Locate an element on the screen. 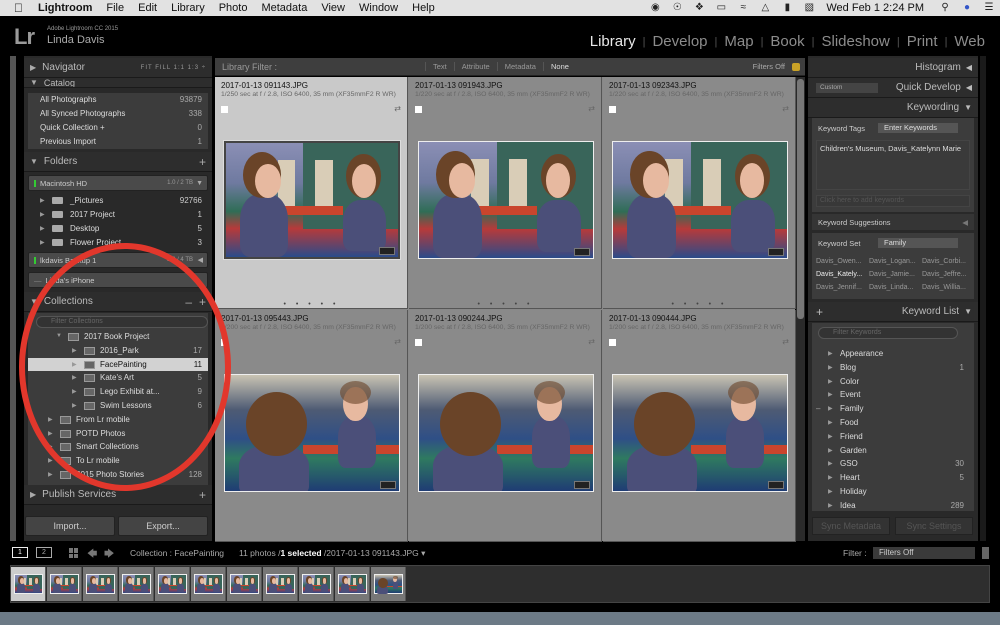 This screenshot has width=1000, height=625. red-annotation-circle is located at coordinates (125, 367).